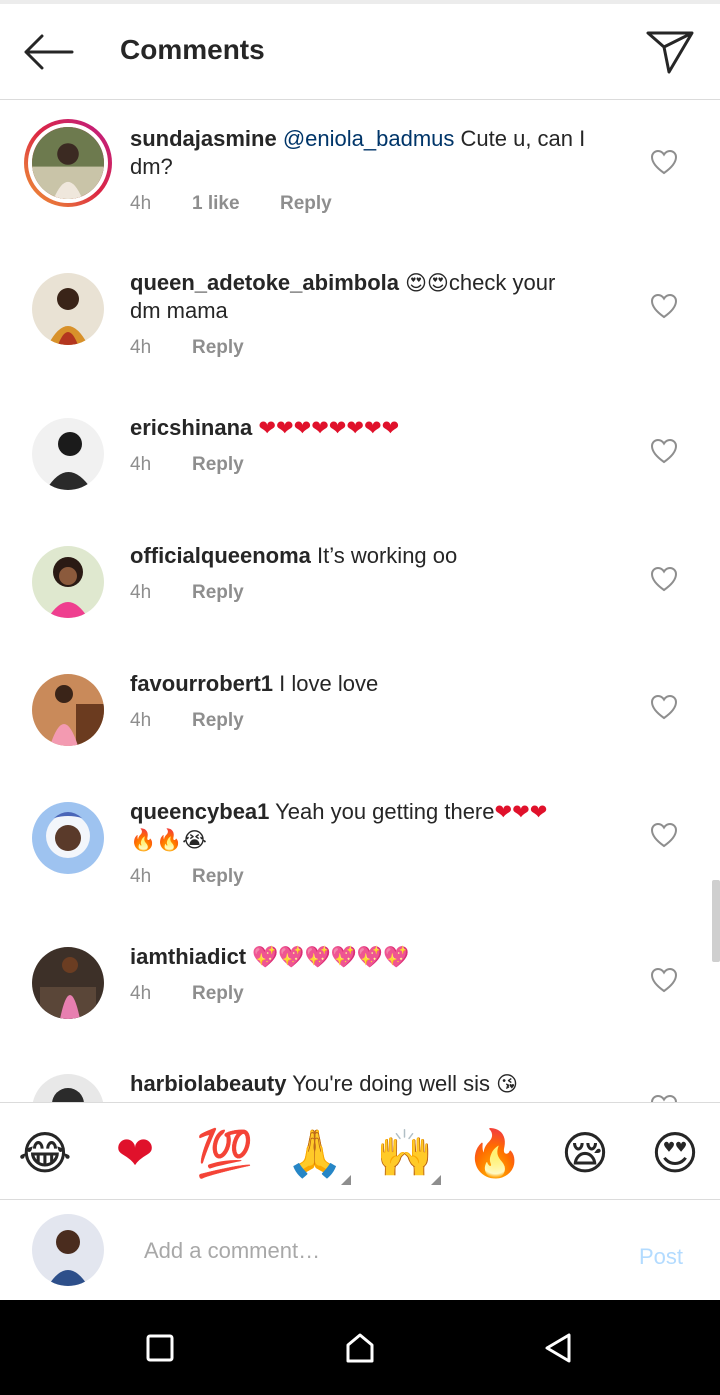  Describe the element at coordinates (68, 983) in the screenshot. I see `avatar-iamthiadict` at that location.